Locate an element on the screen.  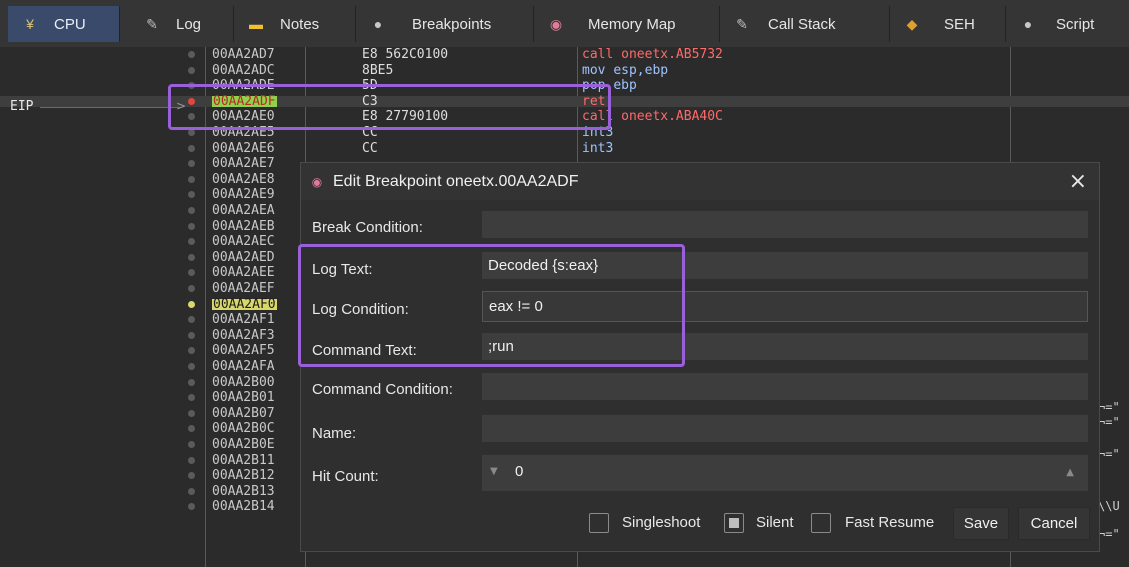
disasm-bytes: CC is located at coordinates (370, 148).